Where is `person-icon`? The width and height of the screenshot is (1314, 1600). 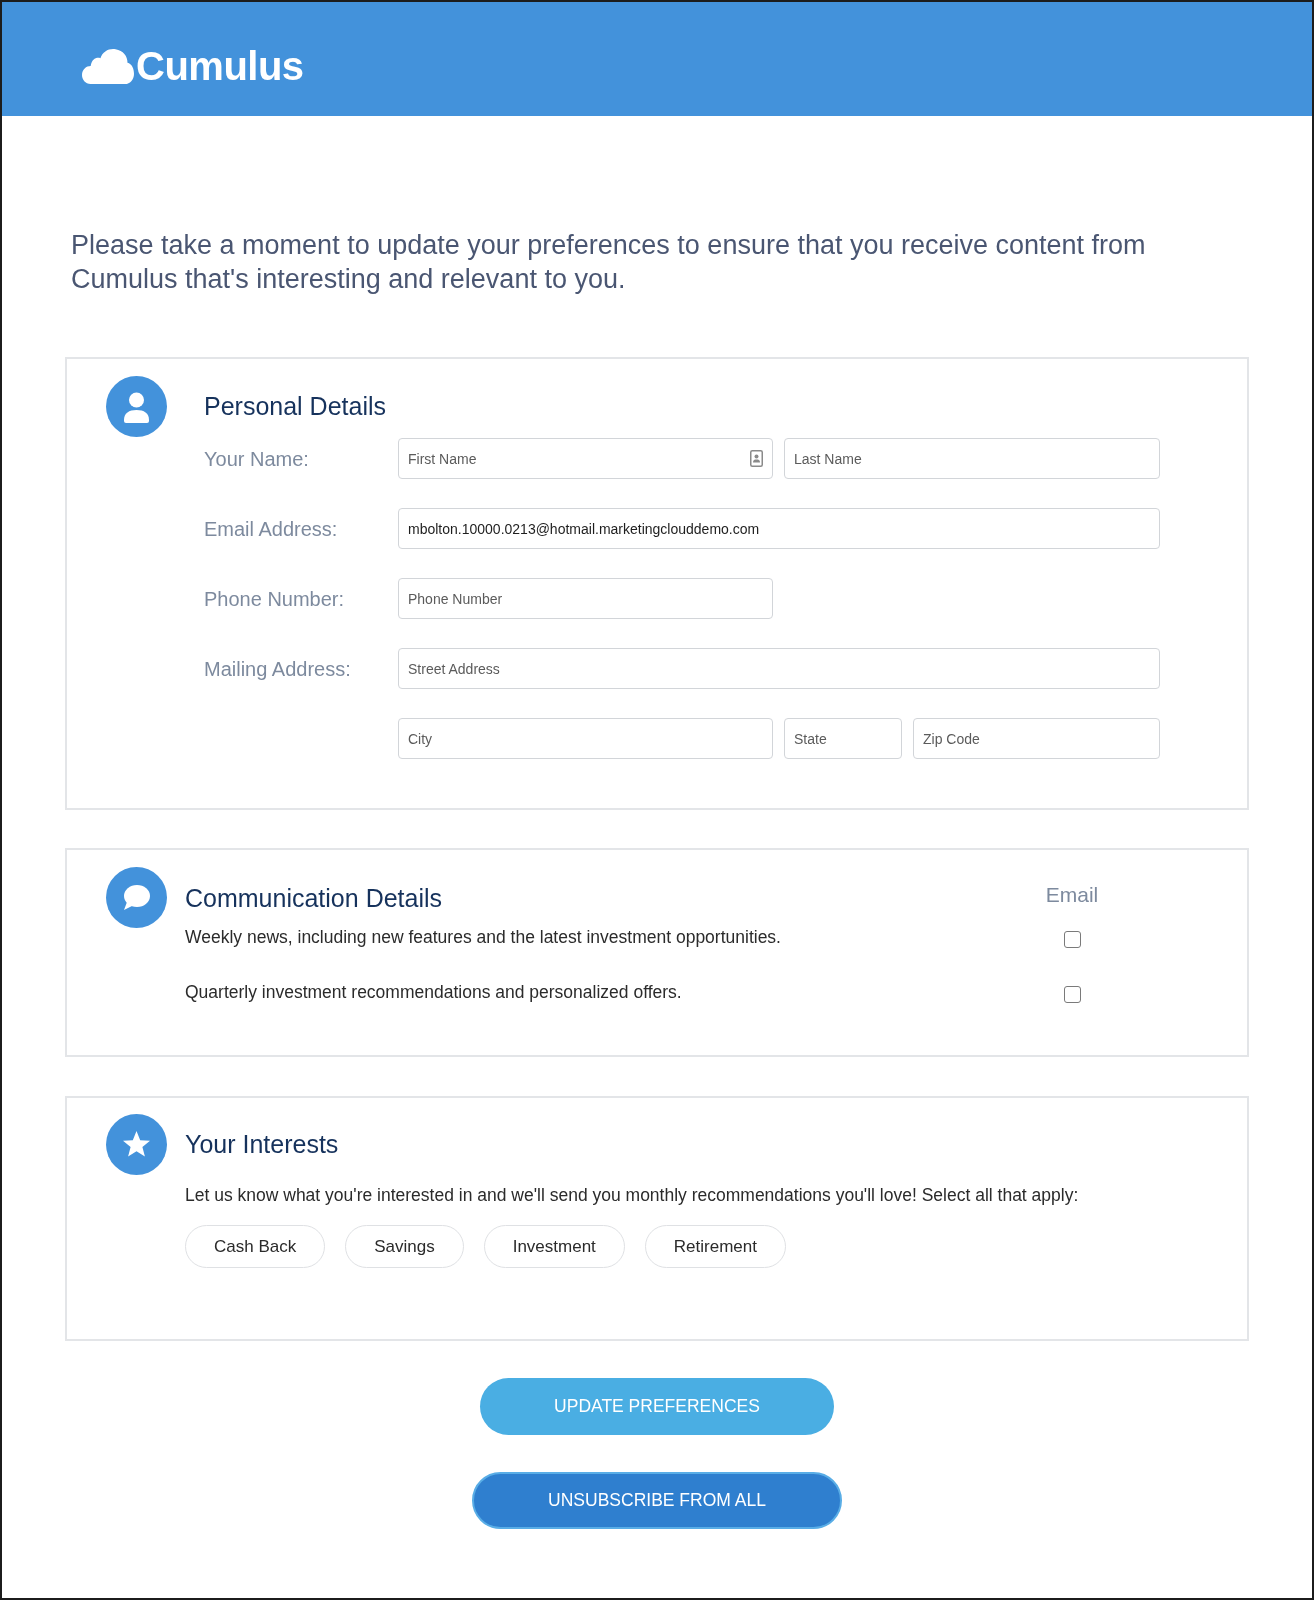
person-icon is located at coordinates (136, 406).